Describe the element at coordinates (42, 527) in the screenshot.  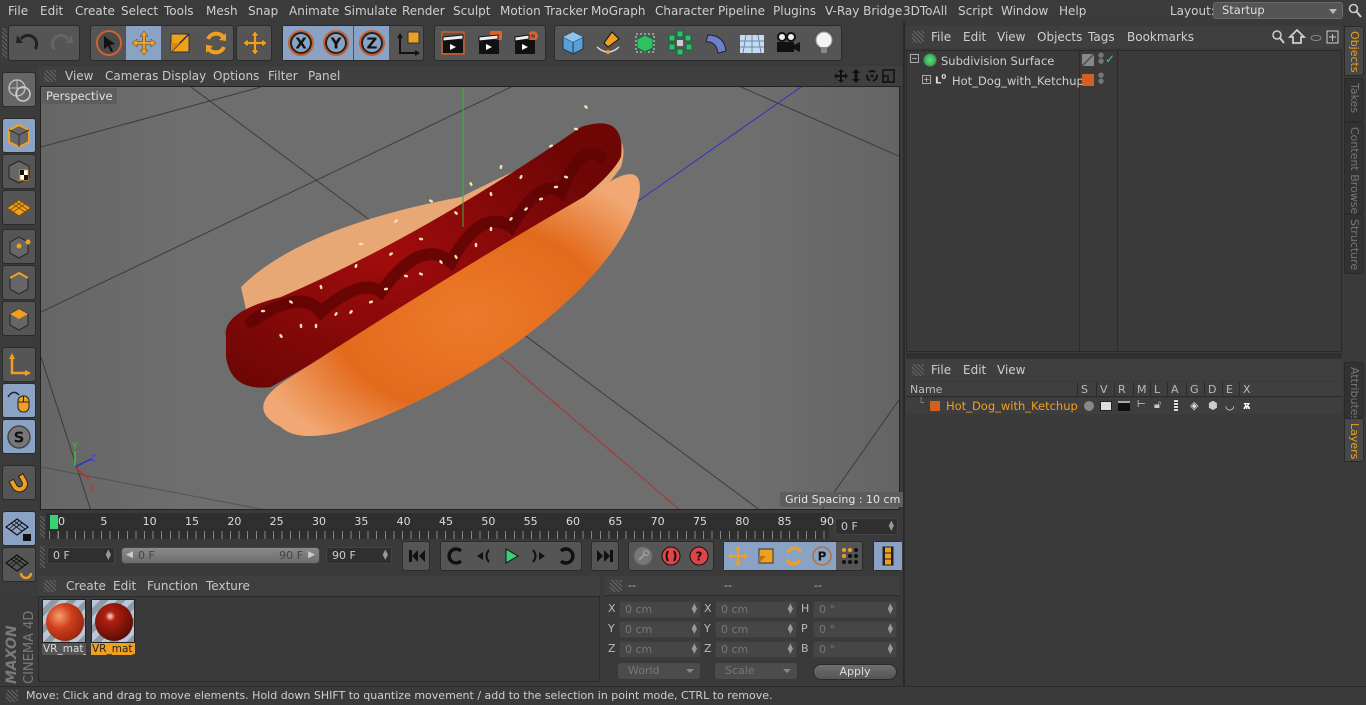
I see `timeline-grip` at that location.